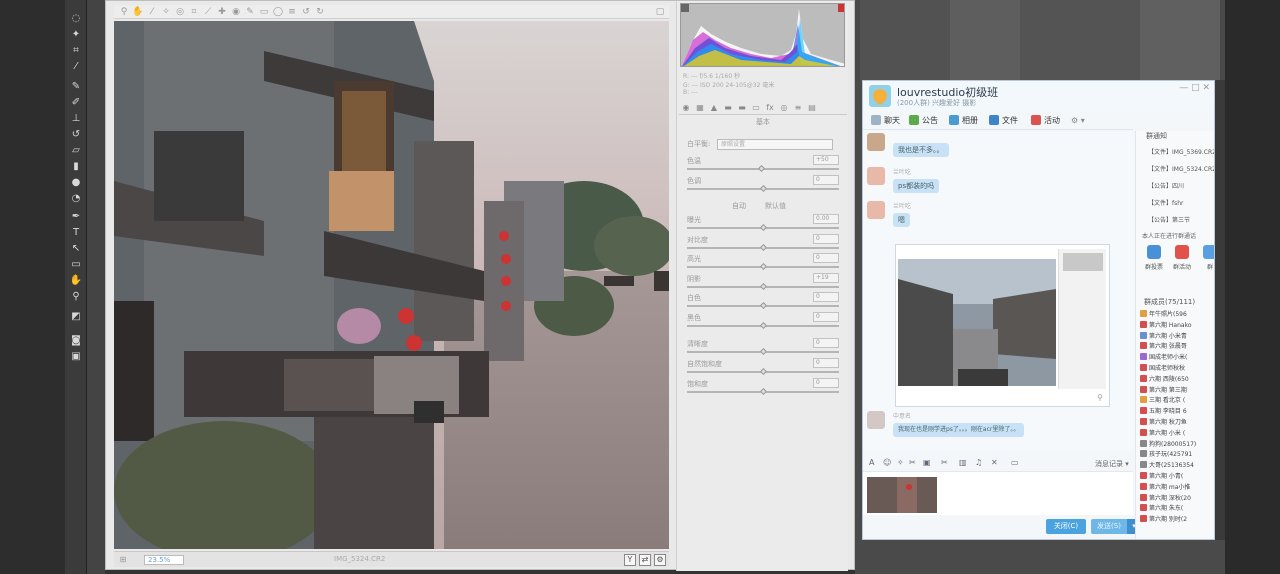  What do you see at coordinates (1177, 507) in the screenshot?
I see `member-item: 第六期 朱东(` at bounding box center [1177, 507].